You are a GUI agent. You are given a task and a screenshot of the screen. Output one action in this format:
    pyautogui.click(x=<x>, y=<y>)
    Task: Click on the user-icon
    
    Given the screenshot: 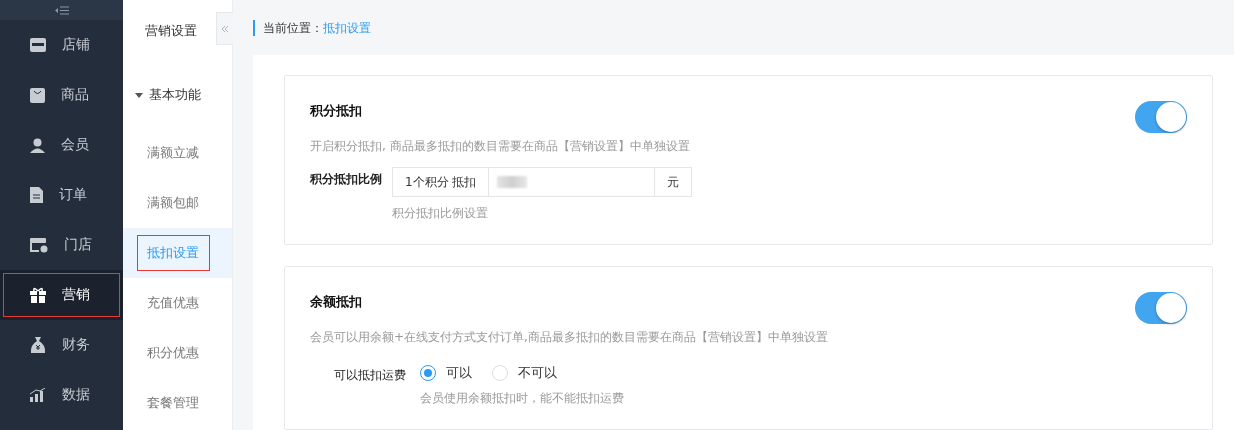 What is the action you would take?
    pyautogui.click(x=37, y=145)
    